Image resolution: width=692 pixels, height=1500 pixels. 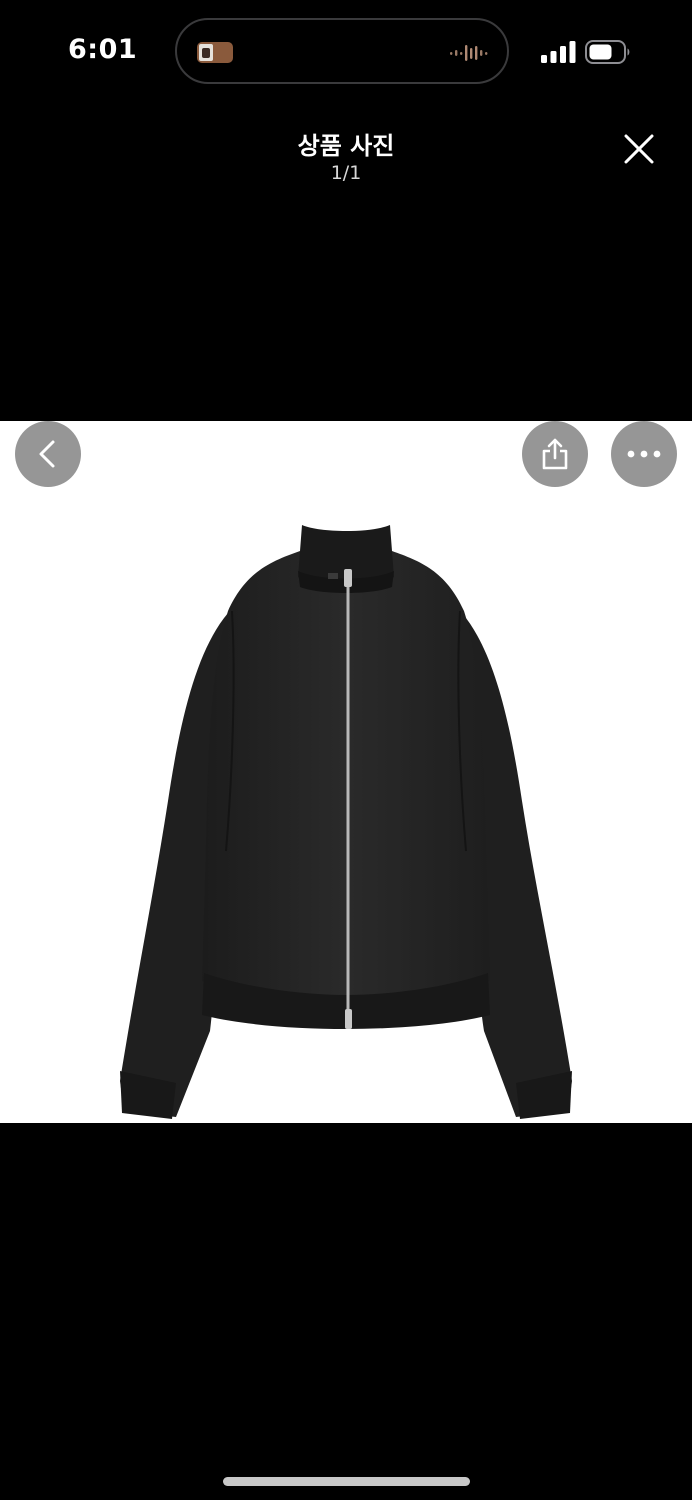 What do you see at coordinates (103, 49) in the screenshot?
I see `status-time: 6:01` at bounding box center [103, 49].